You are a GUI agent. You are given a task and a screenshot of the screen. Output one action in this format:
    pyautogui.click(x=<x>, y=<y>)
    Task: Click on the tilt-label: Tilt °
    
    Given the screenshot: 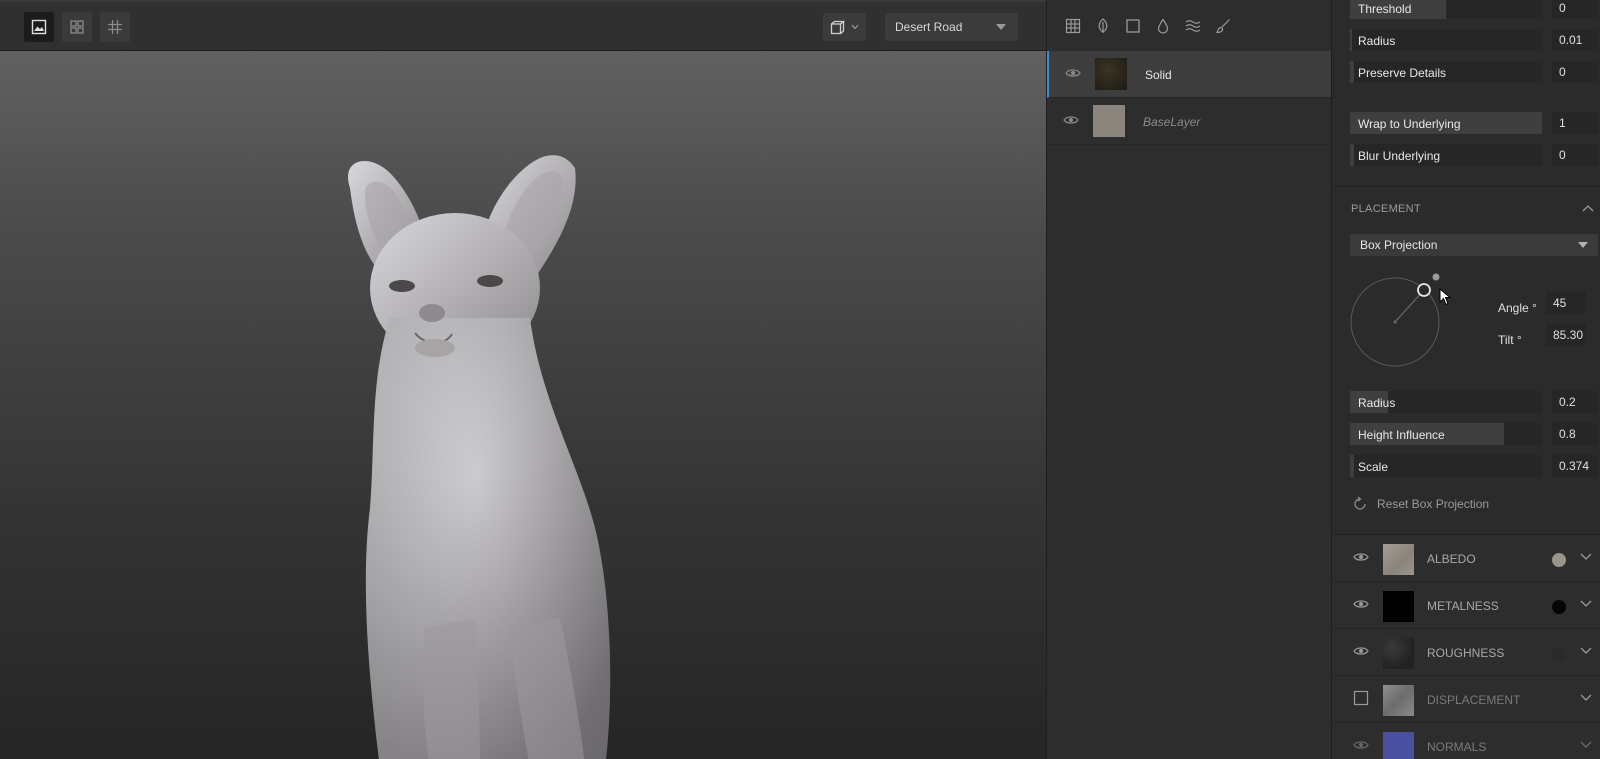 What is the action you would take?
    pyautogui.click(x=1510, y=340)
    